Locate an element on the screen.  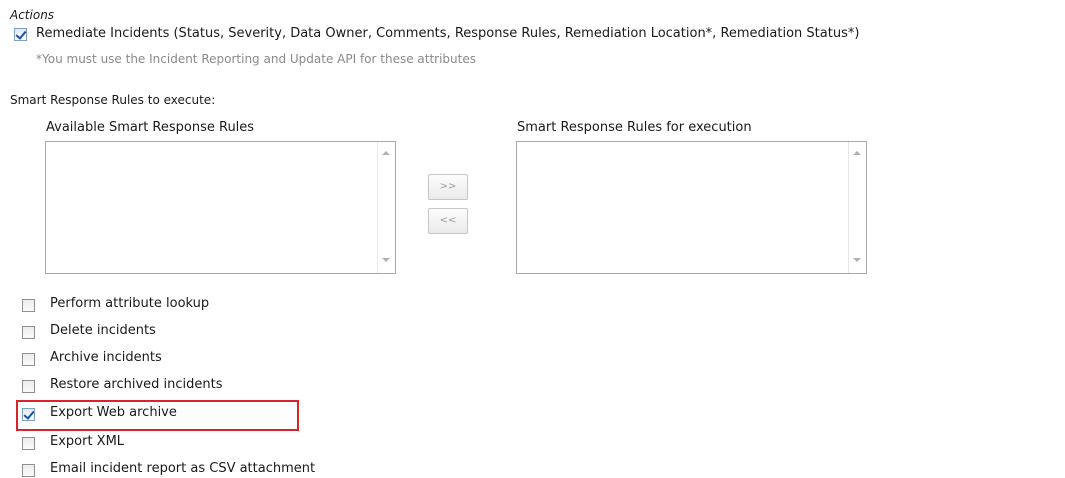
smart-rules-heading: Smart Response Rules to execute: is located at coordinates (113, 100).